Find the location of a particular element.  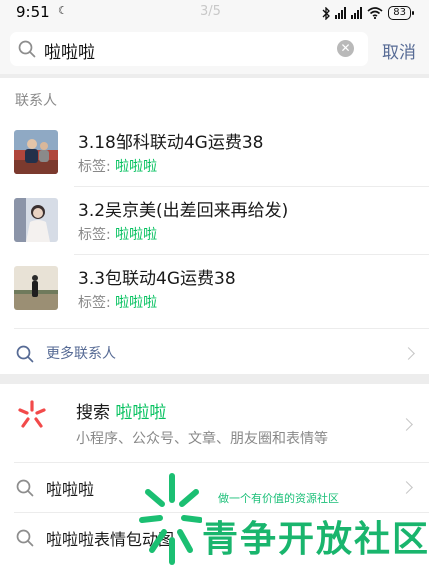

web-search-title: 搜索 啦啦啦 is located at coordinates (121, 413).